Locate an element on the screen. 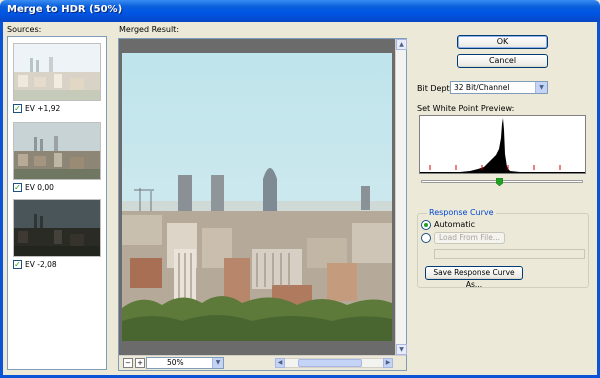 The image size is (600, 378). automatic-label: Automatic is located at coordinates (455, 224).